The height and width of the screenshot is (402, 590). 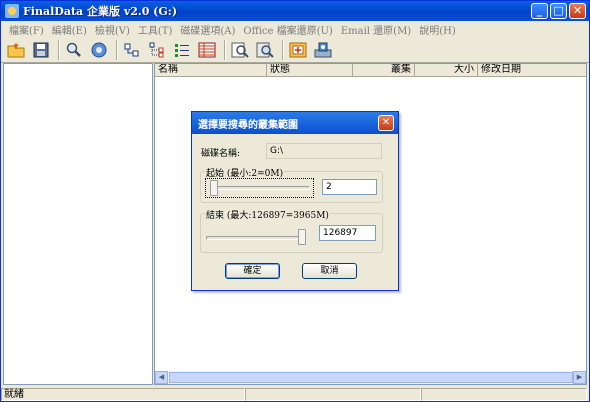 What do you see at coordinates (12, 11) in the screenshot?
I see `app-icon` at bounding box center [12, 11].